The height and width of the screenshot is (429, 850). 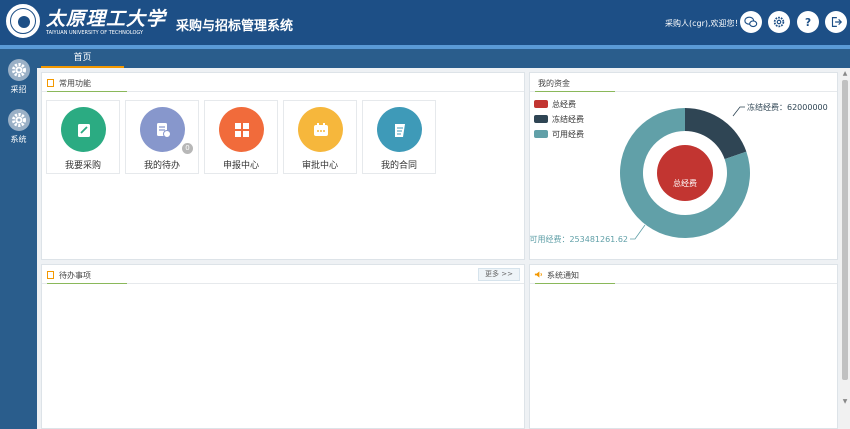 What do you see at coordinates (683, 274) in the screenshot?
I see `panel-header: 系统通知` at bounding box center [683, 274].